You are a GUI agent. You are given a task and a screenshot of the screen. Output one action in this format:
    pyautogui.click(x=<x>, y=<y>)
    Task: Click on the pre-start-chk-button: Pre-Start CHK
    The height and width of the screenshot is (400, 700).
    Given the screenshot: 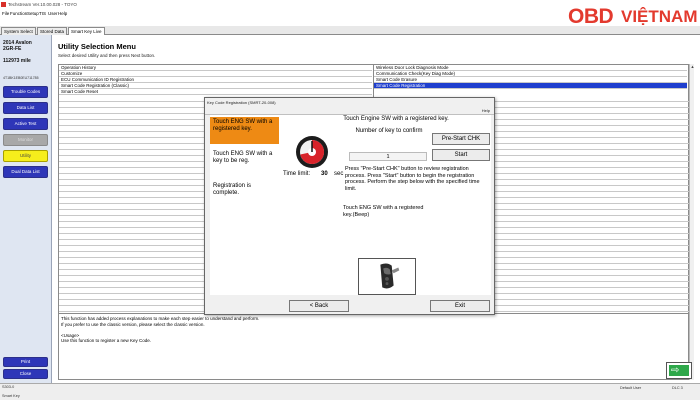 What is the action you would take?
    pyautogui.click(x=461, y=139)
    